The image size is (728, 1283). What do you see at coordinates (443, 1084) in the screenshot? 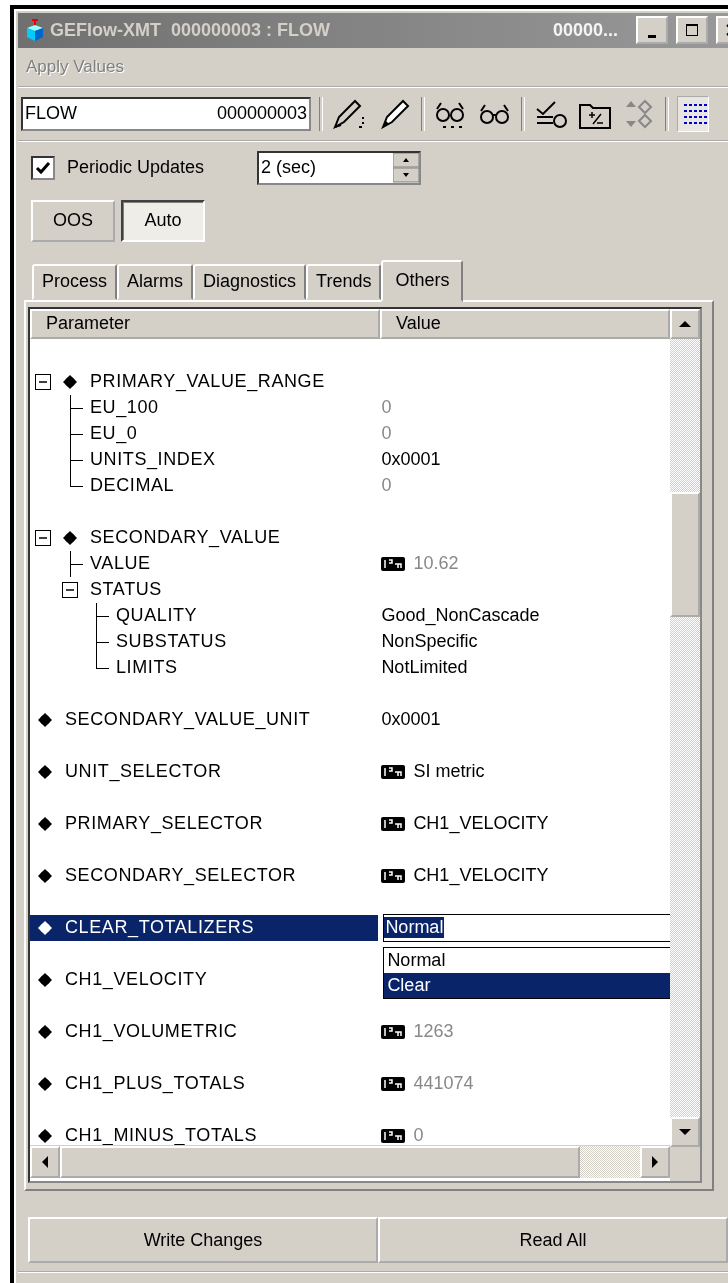
I see `parameter-value: 441074` at bounding box center [443, 1084].